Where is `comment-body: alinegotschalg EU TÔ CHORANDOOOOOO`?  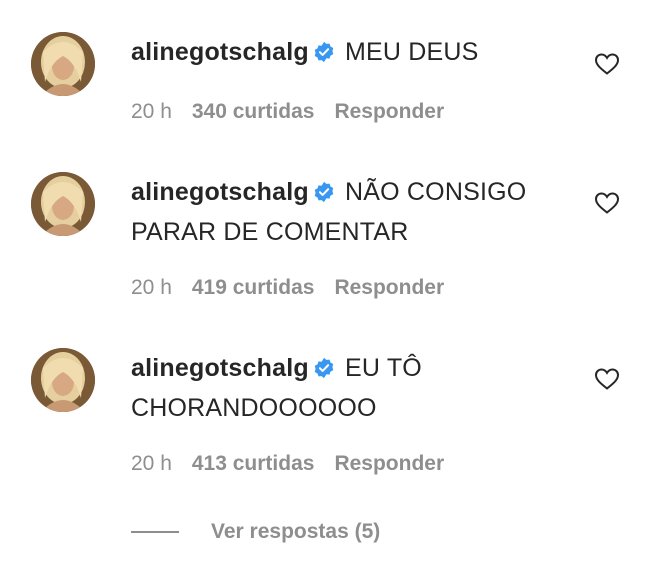 comment-body: alinegotschalg EU TÔ CHORANDOOOOOO is located at coordinates (351, 388).